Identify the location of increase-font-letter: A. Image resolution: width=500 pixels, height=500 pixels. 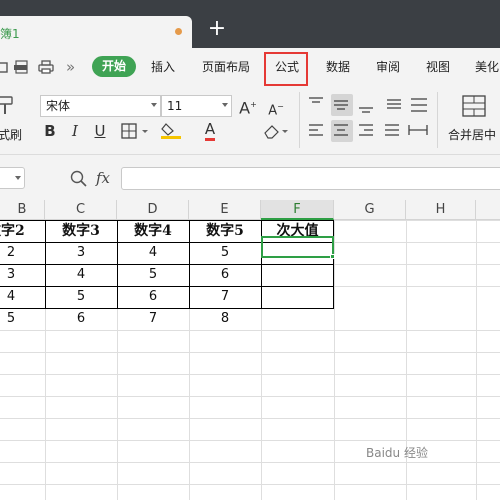
(245, 108).